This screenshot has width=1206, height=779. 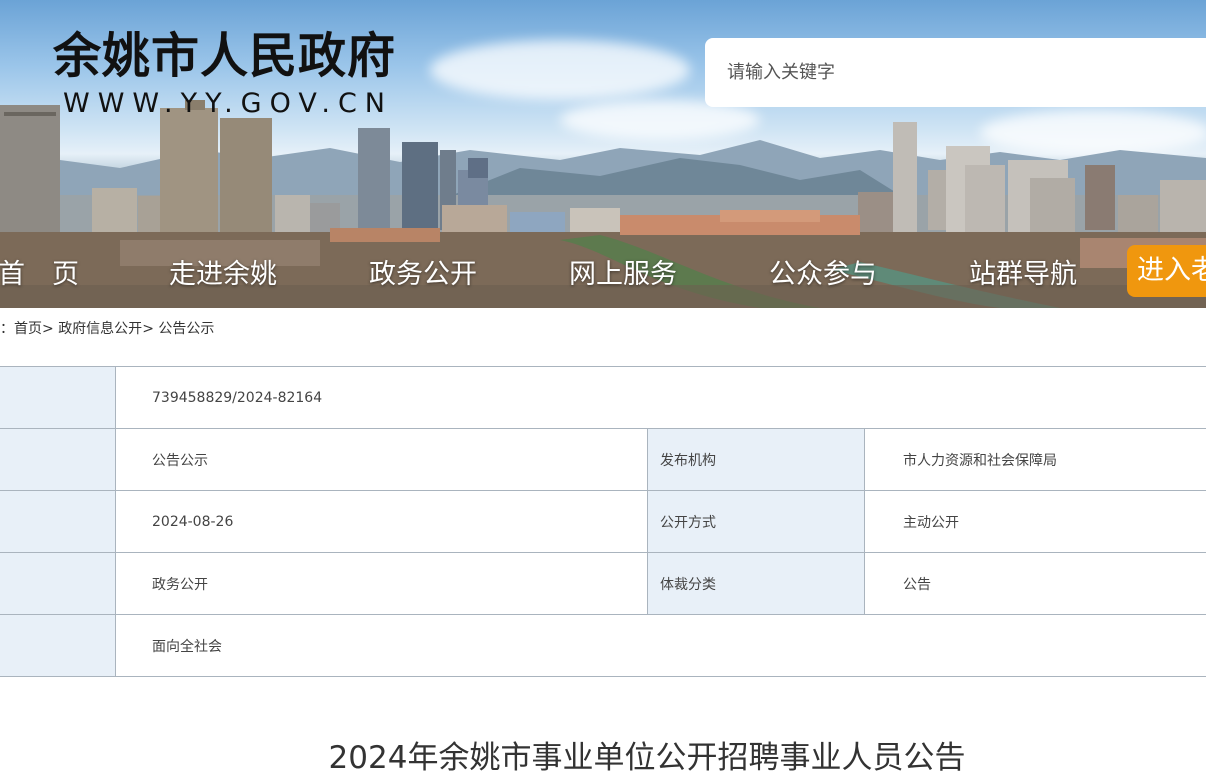 I want to click on breadcrumb-gov-info: 政府信息公开, so click(x=100, y=329).